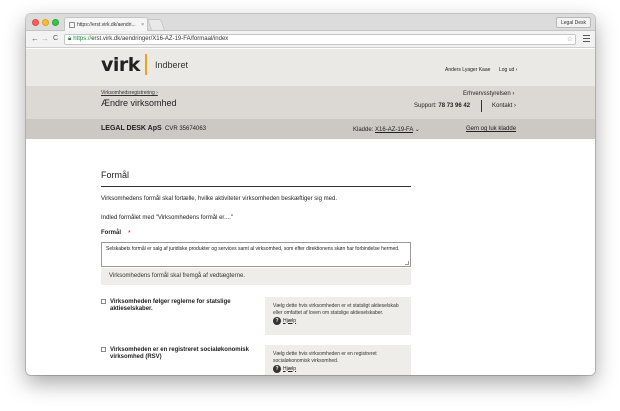 The image size is (620, 411). I want to click on statslig-help-link: ? Hjælp, so click(284, 321).